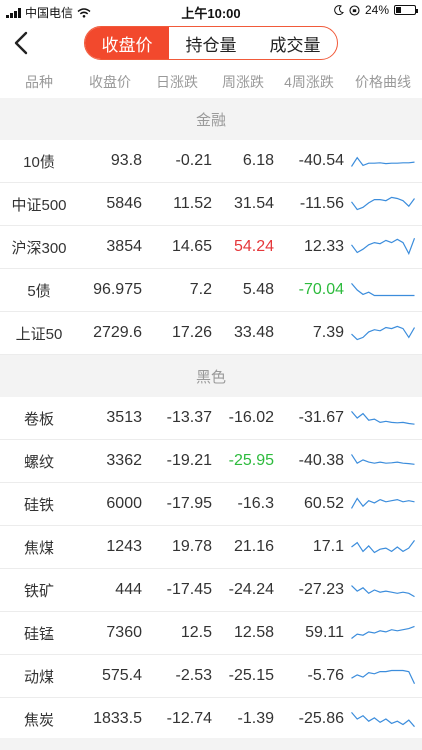 The width and height of the screenshot is (422, 750). Describe the element at coordinates (243, 82) in the screenshot. I see `col-week-change: 周涨跌` at that location.